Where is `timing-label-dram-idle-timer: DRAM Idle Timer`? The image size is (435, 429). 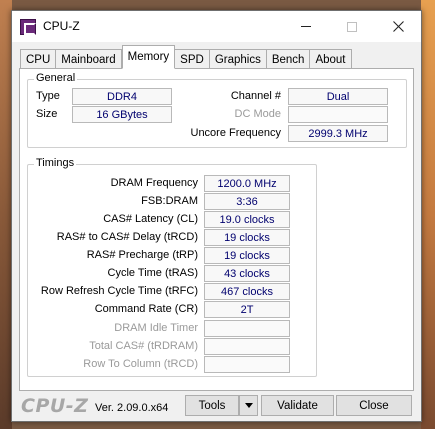
timing-label-dram-idle-timer: DRAM Idle Timer is located at coordinates (156, 328).